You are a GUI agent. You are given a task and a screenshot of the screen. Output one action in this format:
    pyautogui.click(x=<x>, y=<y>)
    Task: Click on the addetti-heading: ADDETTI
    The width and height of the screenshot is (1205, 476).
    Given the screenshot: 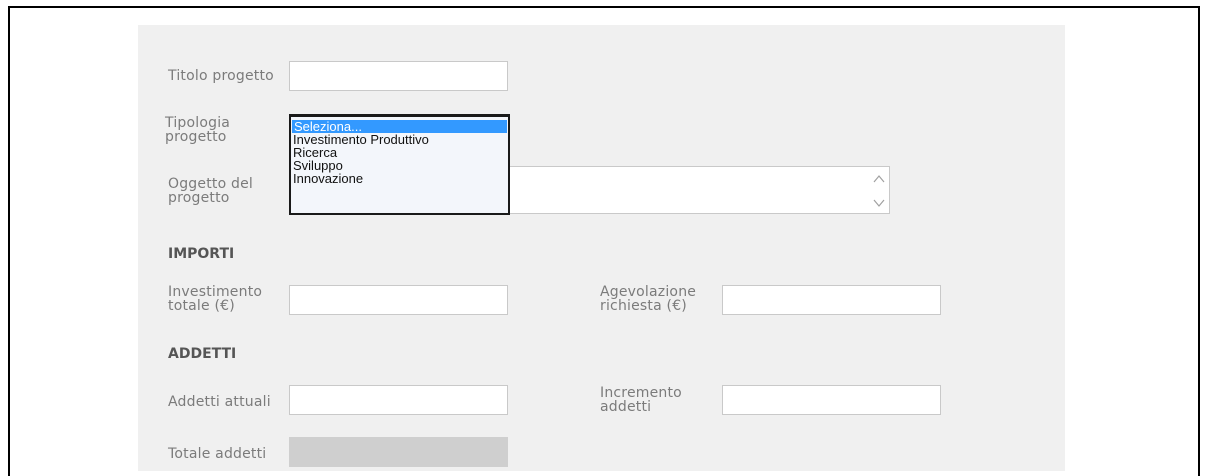 What is the action you would take?
    pyautogui.click(x=202, y=354)
    